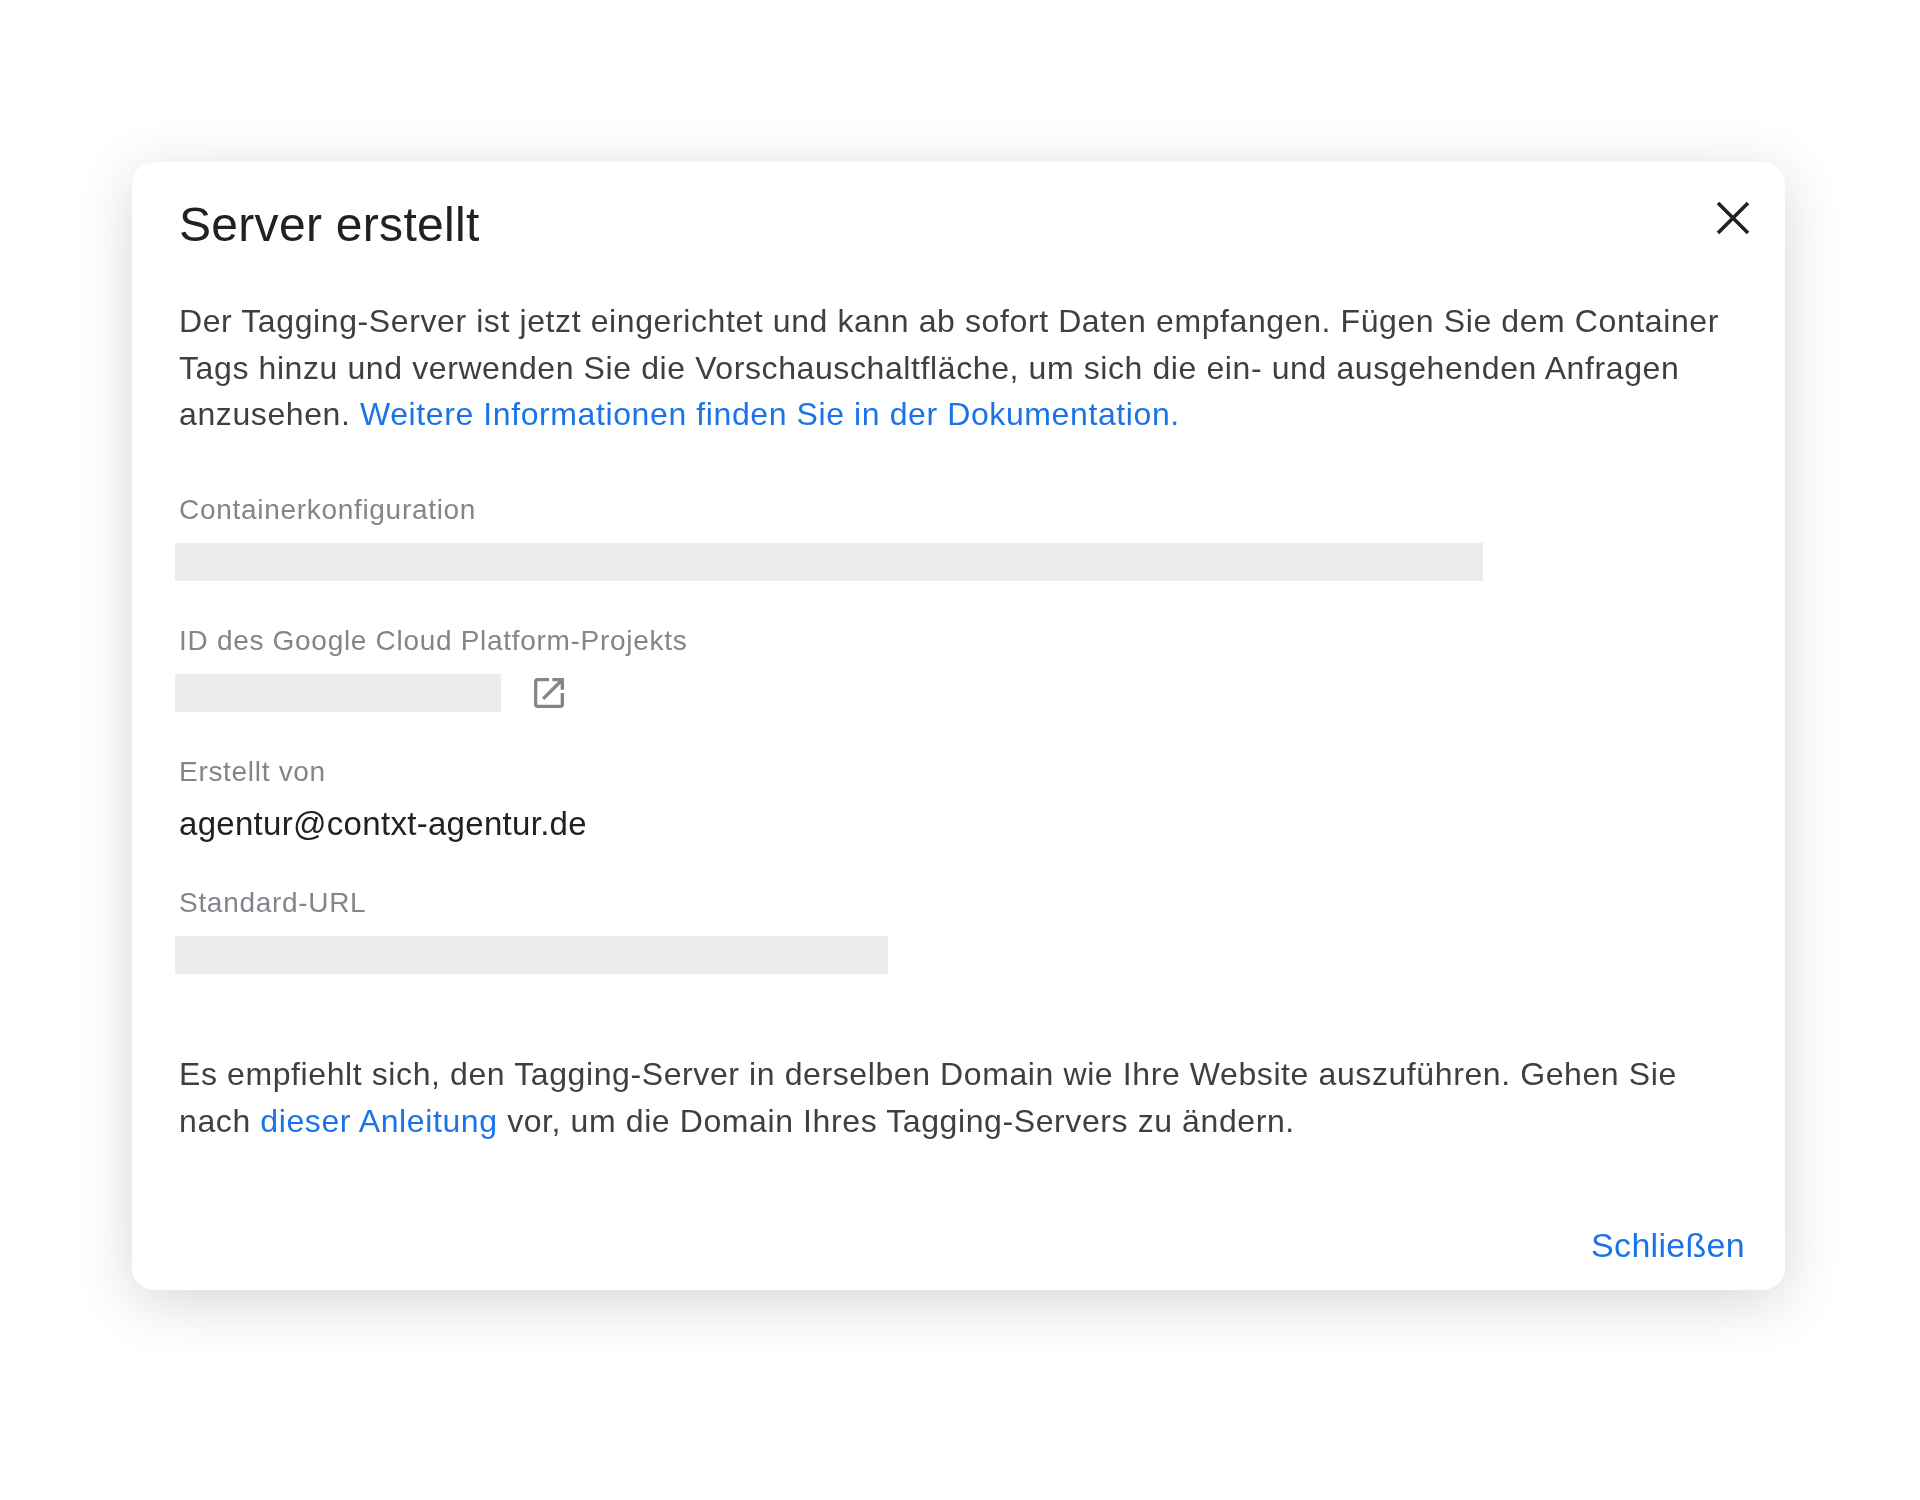  I want to click on dialog-title: Server erstellt, so click(329, 225).